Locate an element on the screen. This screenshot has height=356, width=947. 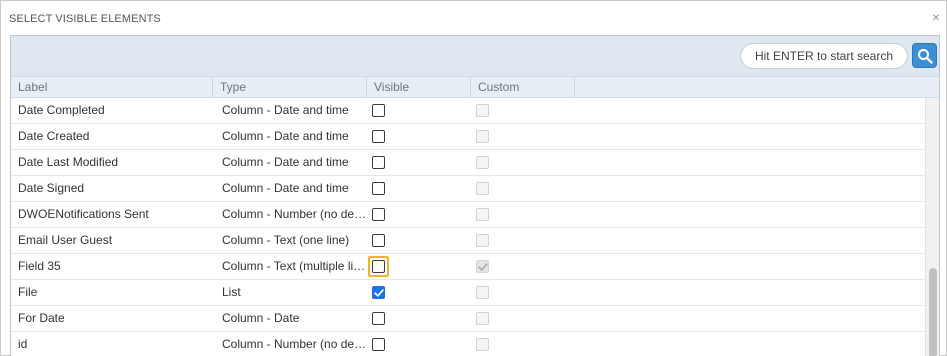
search-input is located at coordinates (824, 56).